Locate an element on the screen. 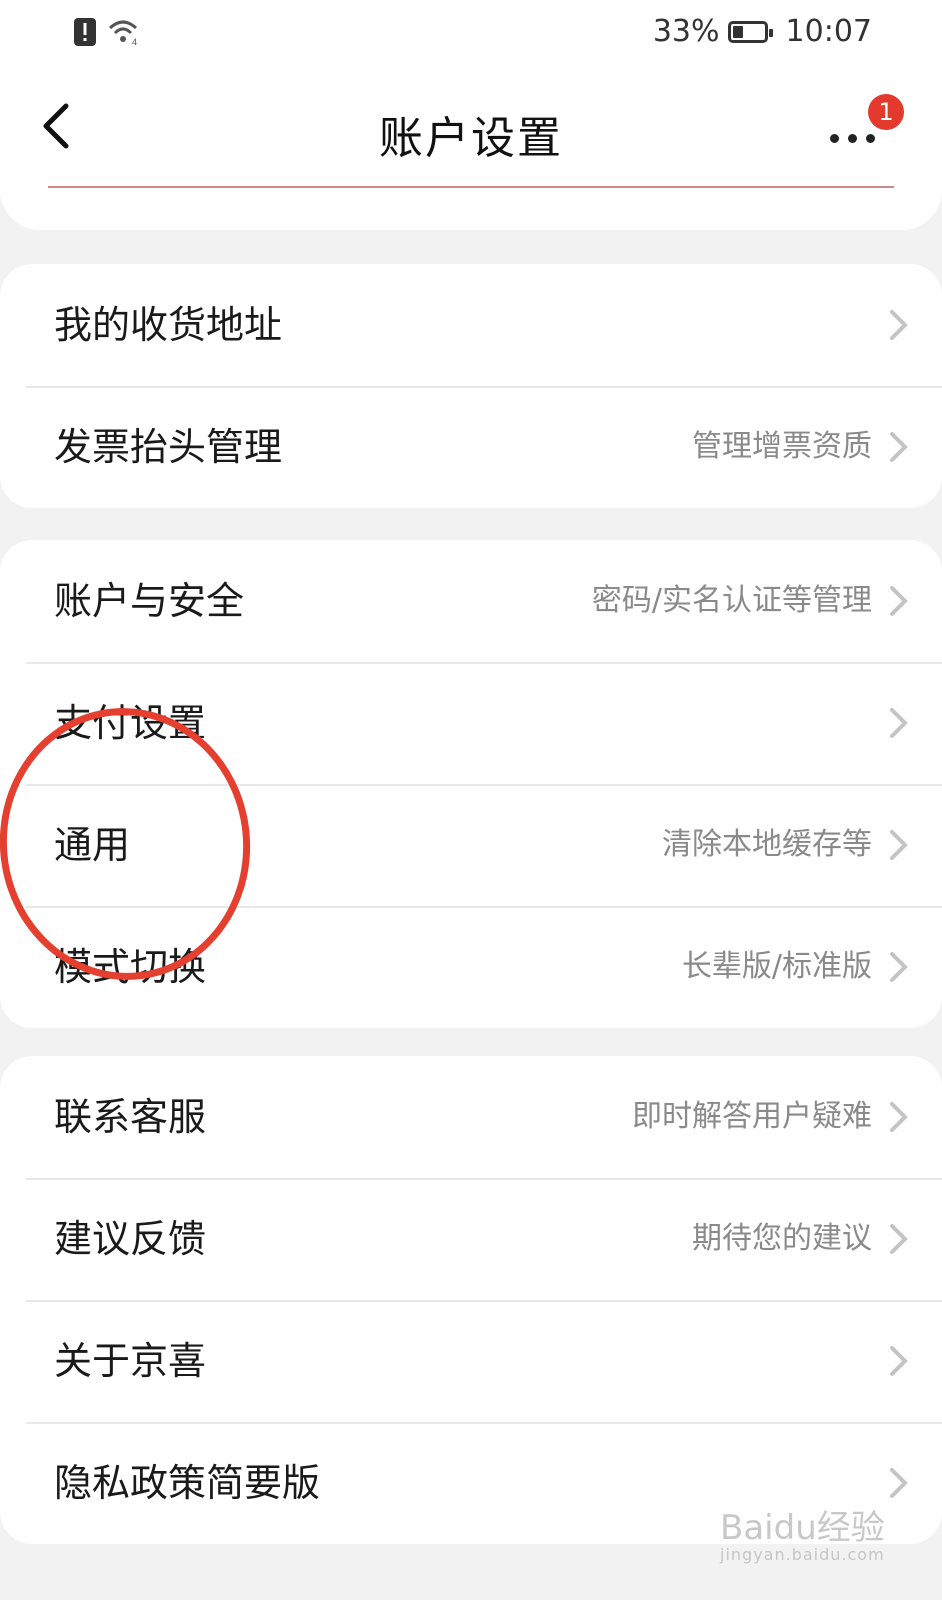 This screenshot has height=1600, width=942. settings-row-feedback: 建议反馈 期待您的建议 is located at coordinates (471, 1239).